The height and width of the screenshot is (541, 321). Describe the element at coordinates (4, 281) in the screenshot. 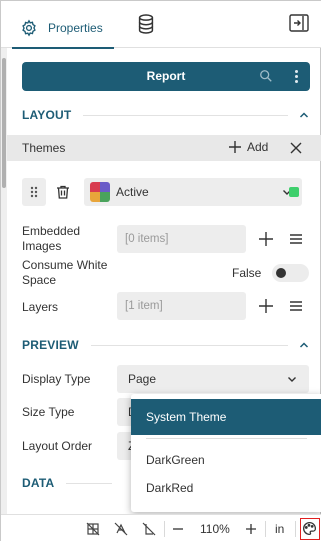

I see `scrollbar` at that location.